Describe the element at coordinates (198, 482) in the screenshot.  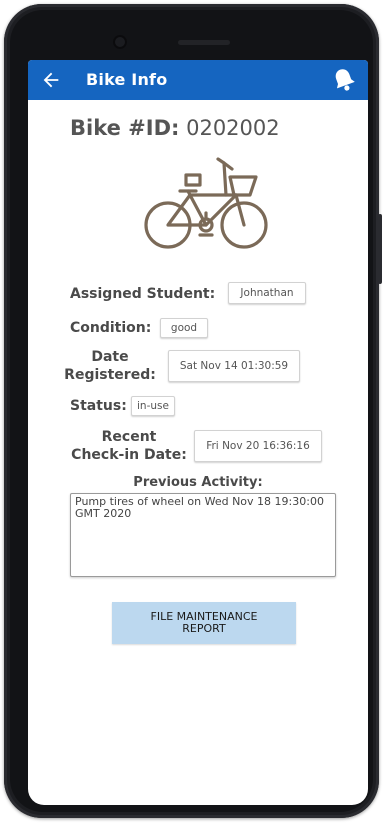
I see `previous-activity-label: Previous Activity:` at that location.